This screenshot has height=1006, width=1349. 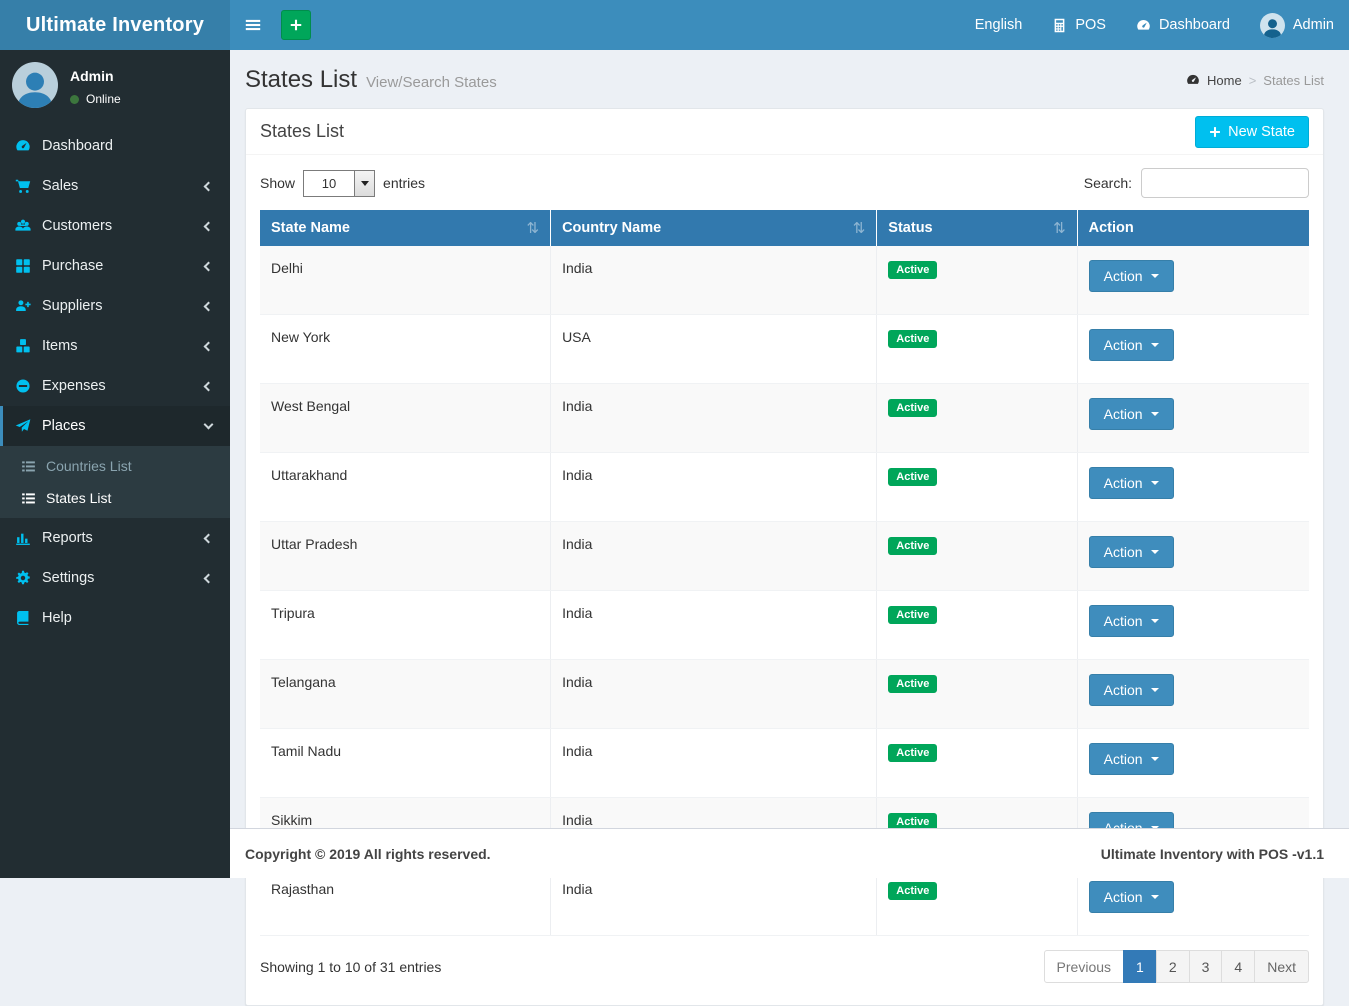 I want to click on panel-title: States List, so click(x=302, y=131).